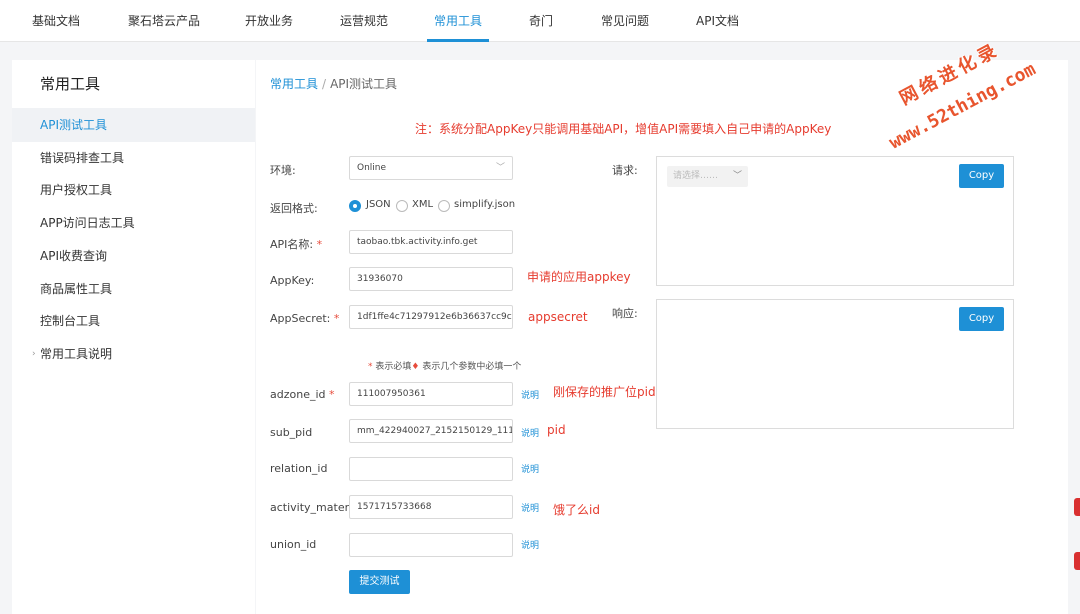 The image size is (1080, 614). What do you see at coordinates (458, 21) in the screenshot?
I see `nav-item-common-tools: 常用工具` at bounding box center [458, 21].